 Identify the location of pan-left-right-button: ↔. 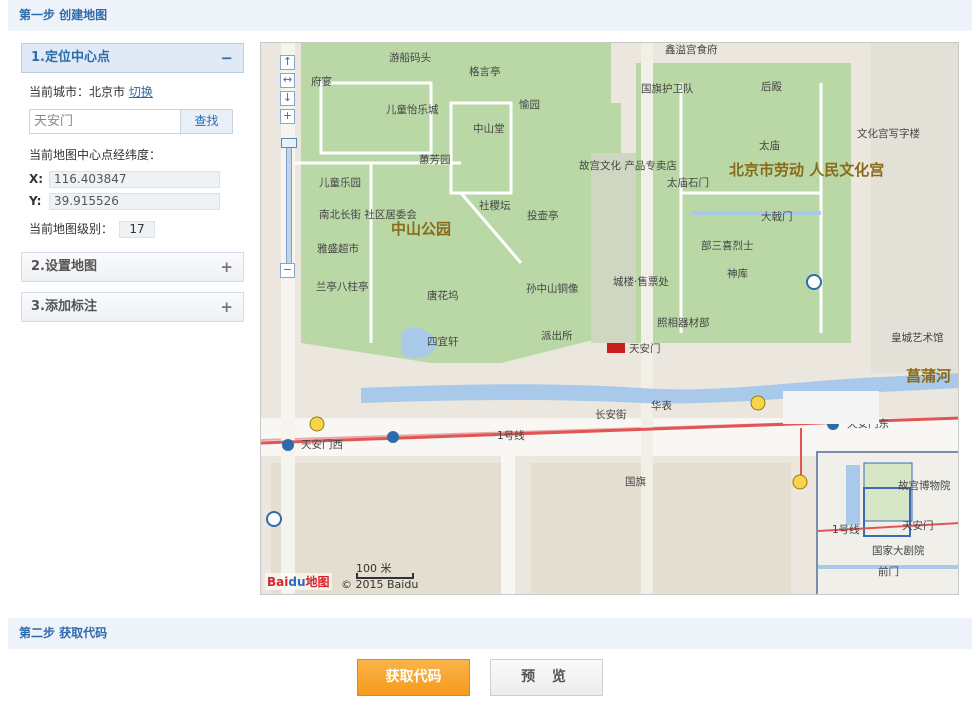
(287, 80).